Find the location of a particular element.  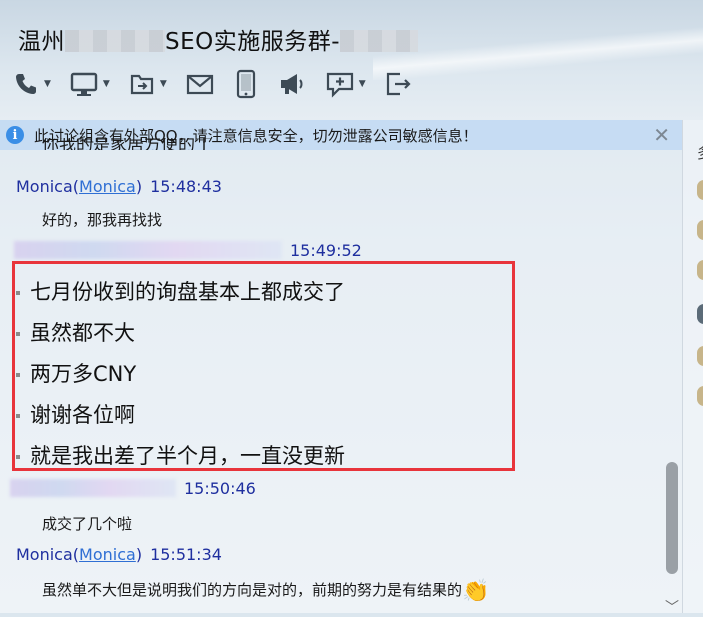

title-mid: SEO实施服务群- is located at coordinates (253, 42).